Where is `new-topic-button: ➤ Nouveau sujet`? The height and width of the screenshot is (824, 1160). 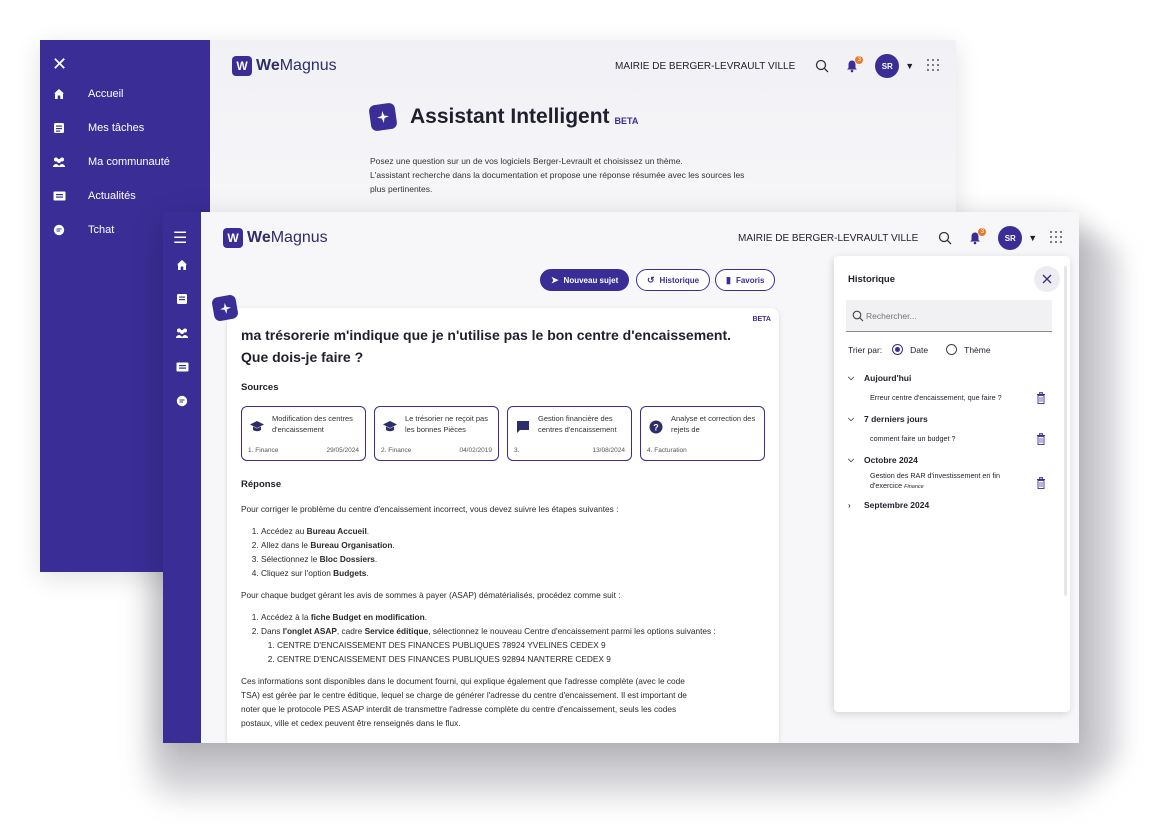
new-topic-button: ➤ Nouveau sujet is located at coordinates (585, 280).